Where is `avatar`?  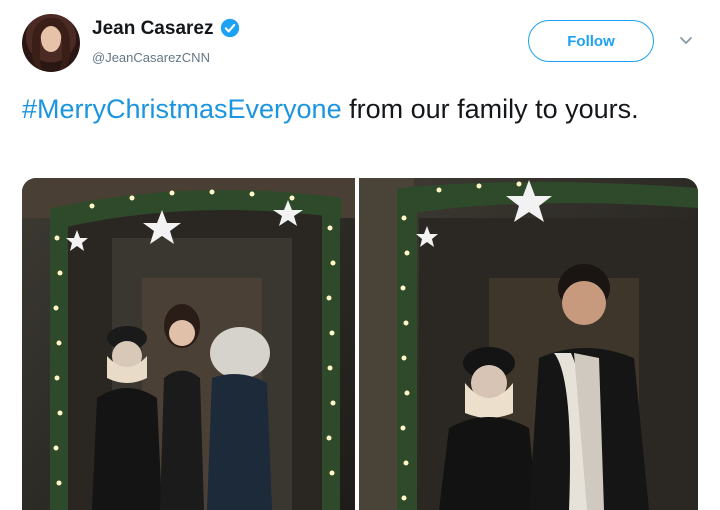 avatar is located at coordinates (51, 43).